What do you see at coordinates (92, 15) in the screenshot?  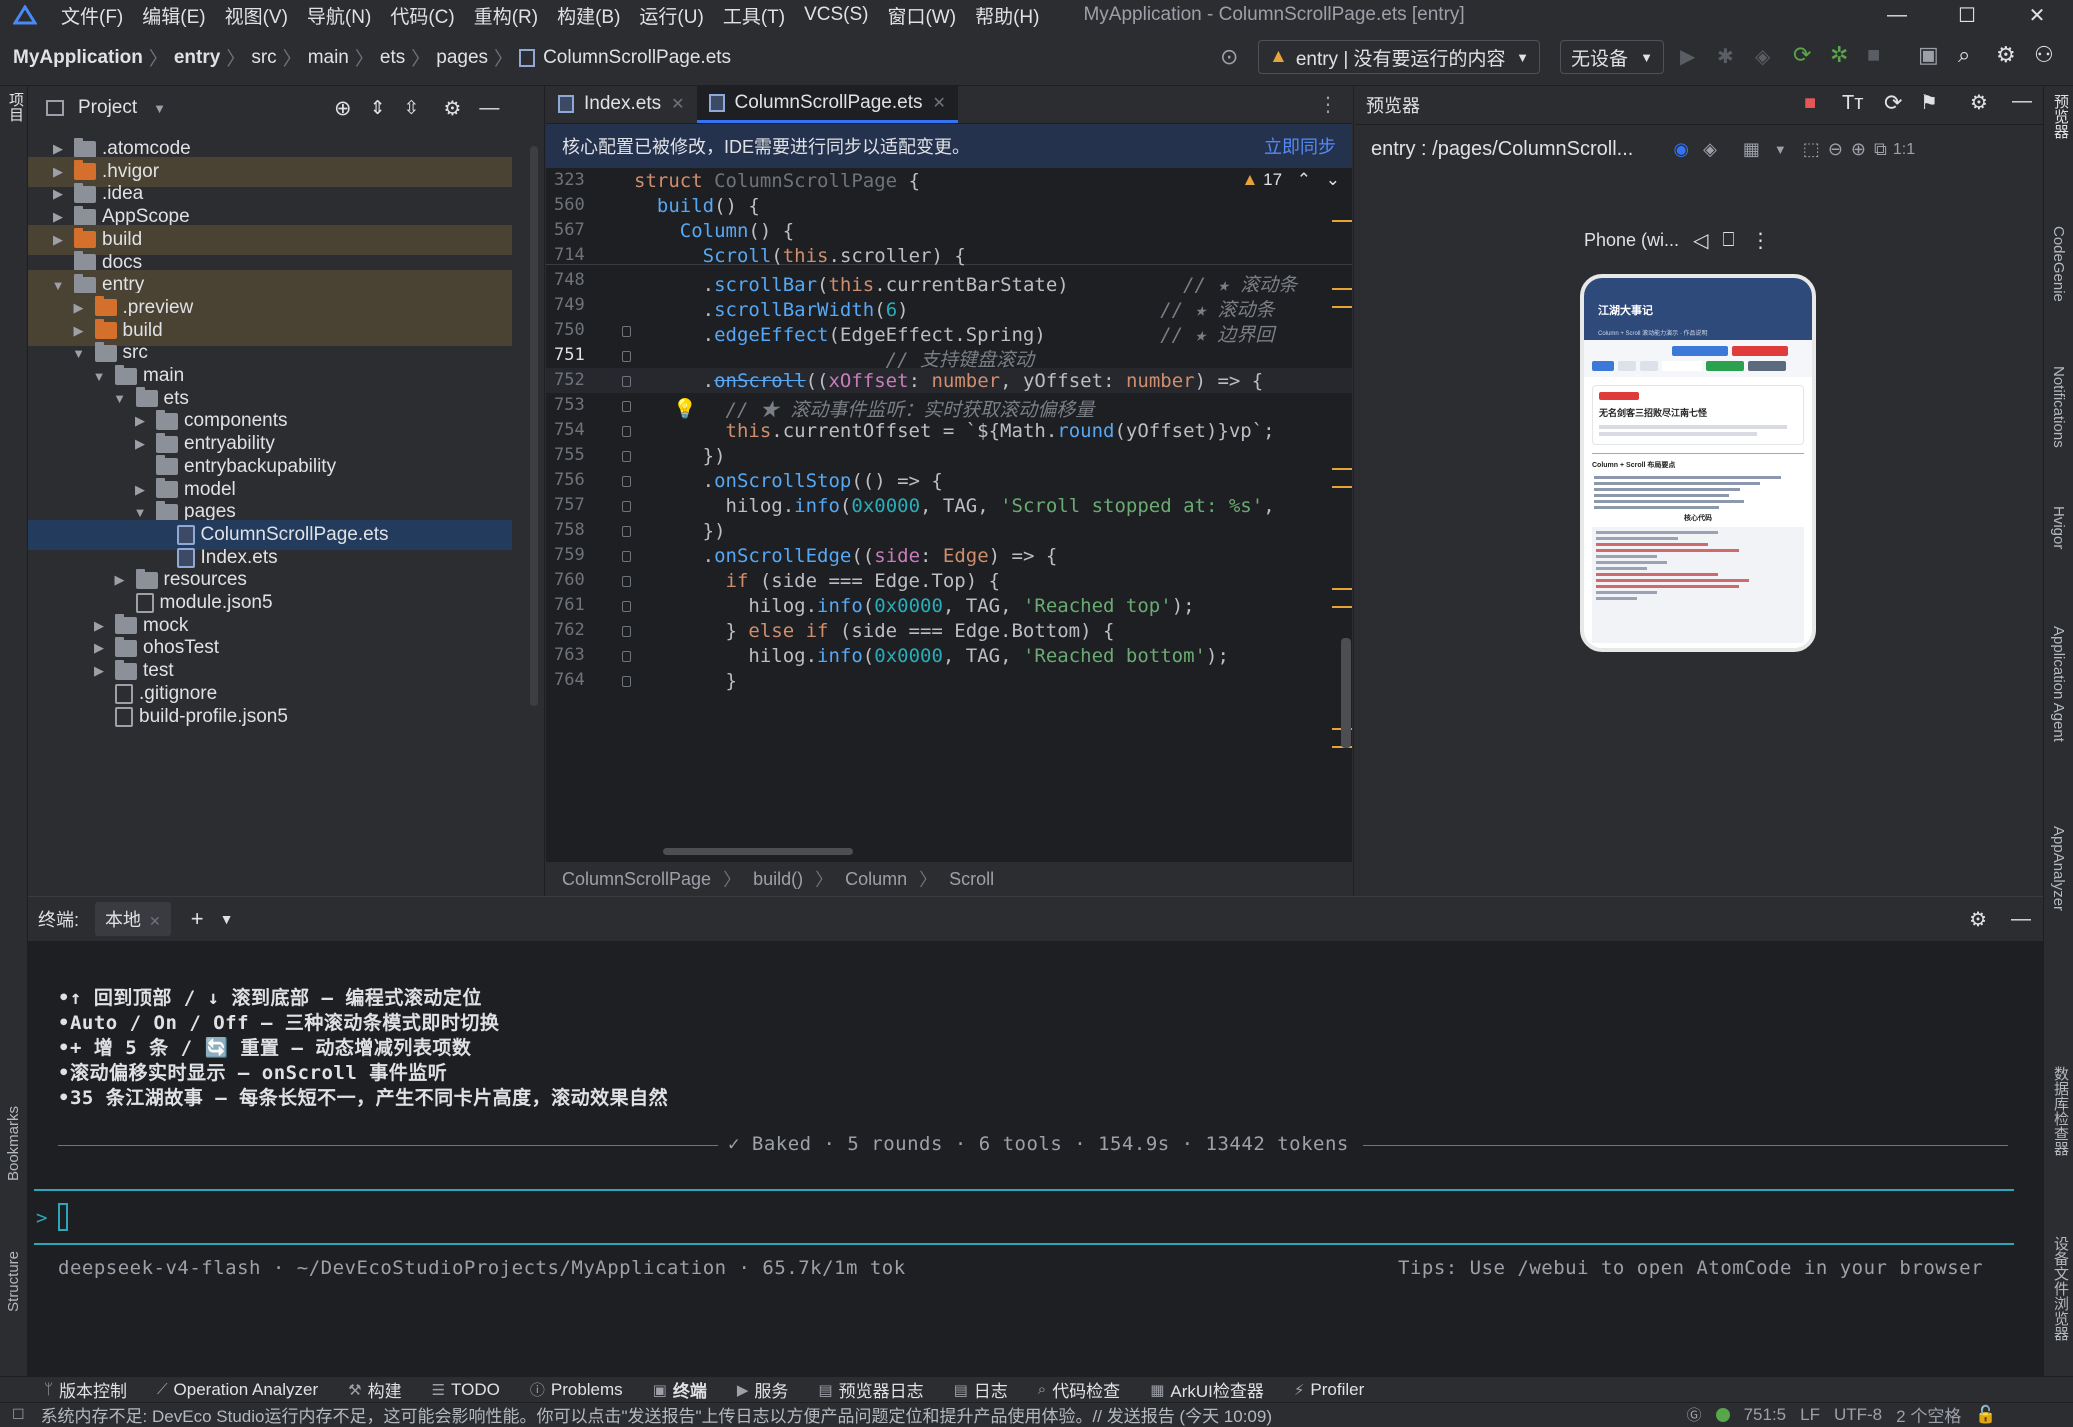 I see `menu-item: 文件(F)` at bounding box center [92, 15].